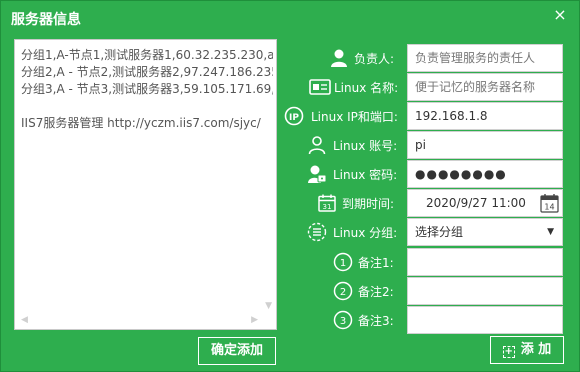 The height and width of the screenshot is (372, 580). I want to click on name-label: Linux 名称:, so click(366, 88).